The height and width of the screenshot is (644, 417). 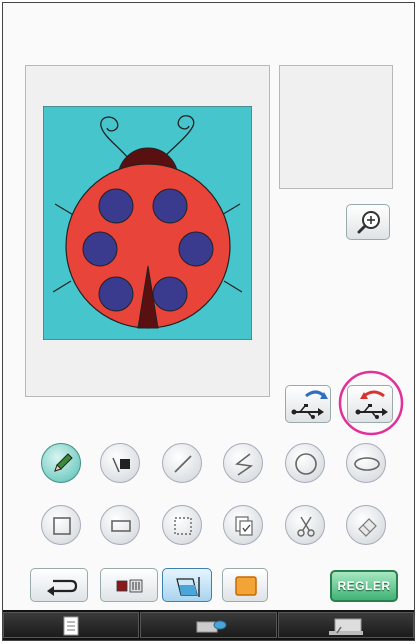 I want to click on taskbar-thread-button, so click(x=208, y=625).